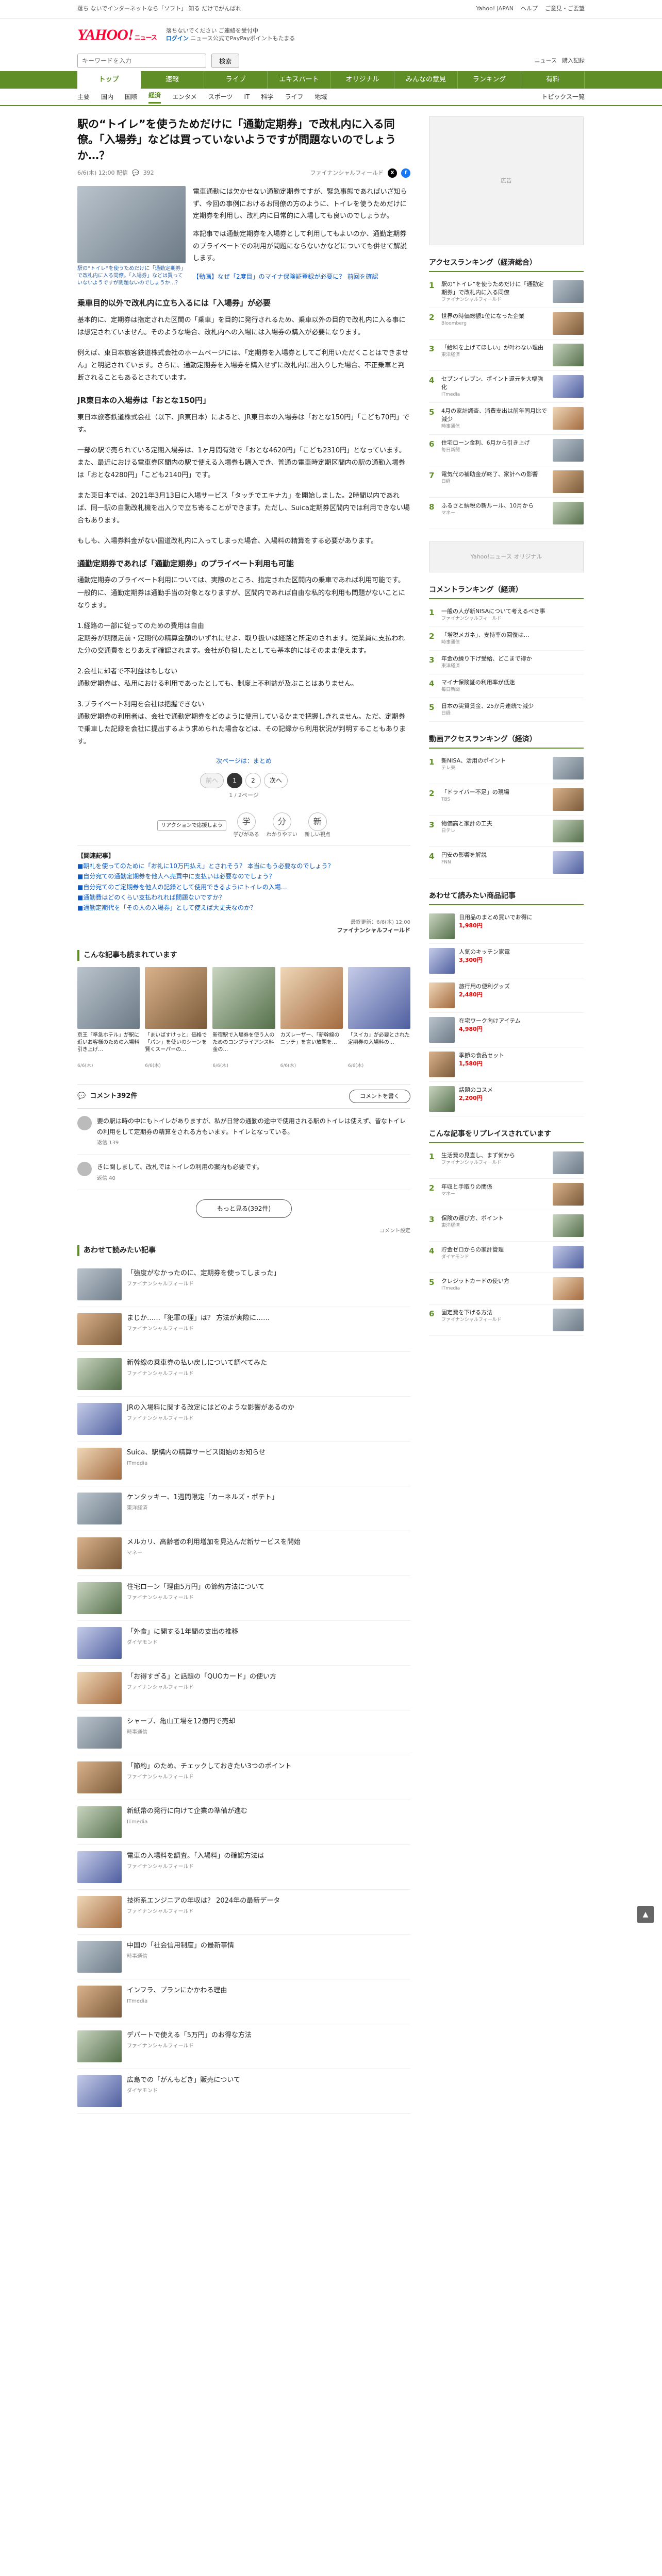 This screenshot has height=2576, width=662. What do you see at coordinates (362, 80) in the screenshot?
I see `nav-original: オリジナル` at bounding box center [362, 80].